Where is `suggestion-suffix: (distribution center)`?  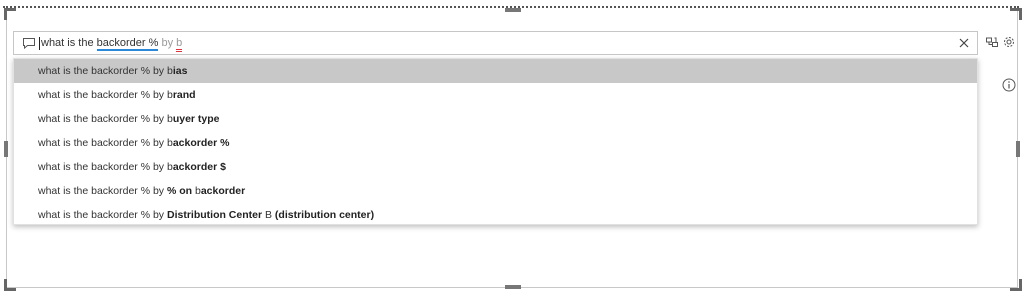
suggestion-suffix: (distribution center) is located at coordinates (324, 215).